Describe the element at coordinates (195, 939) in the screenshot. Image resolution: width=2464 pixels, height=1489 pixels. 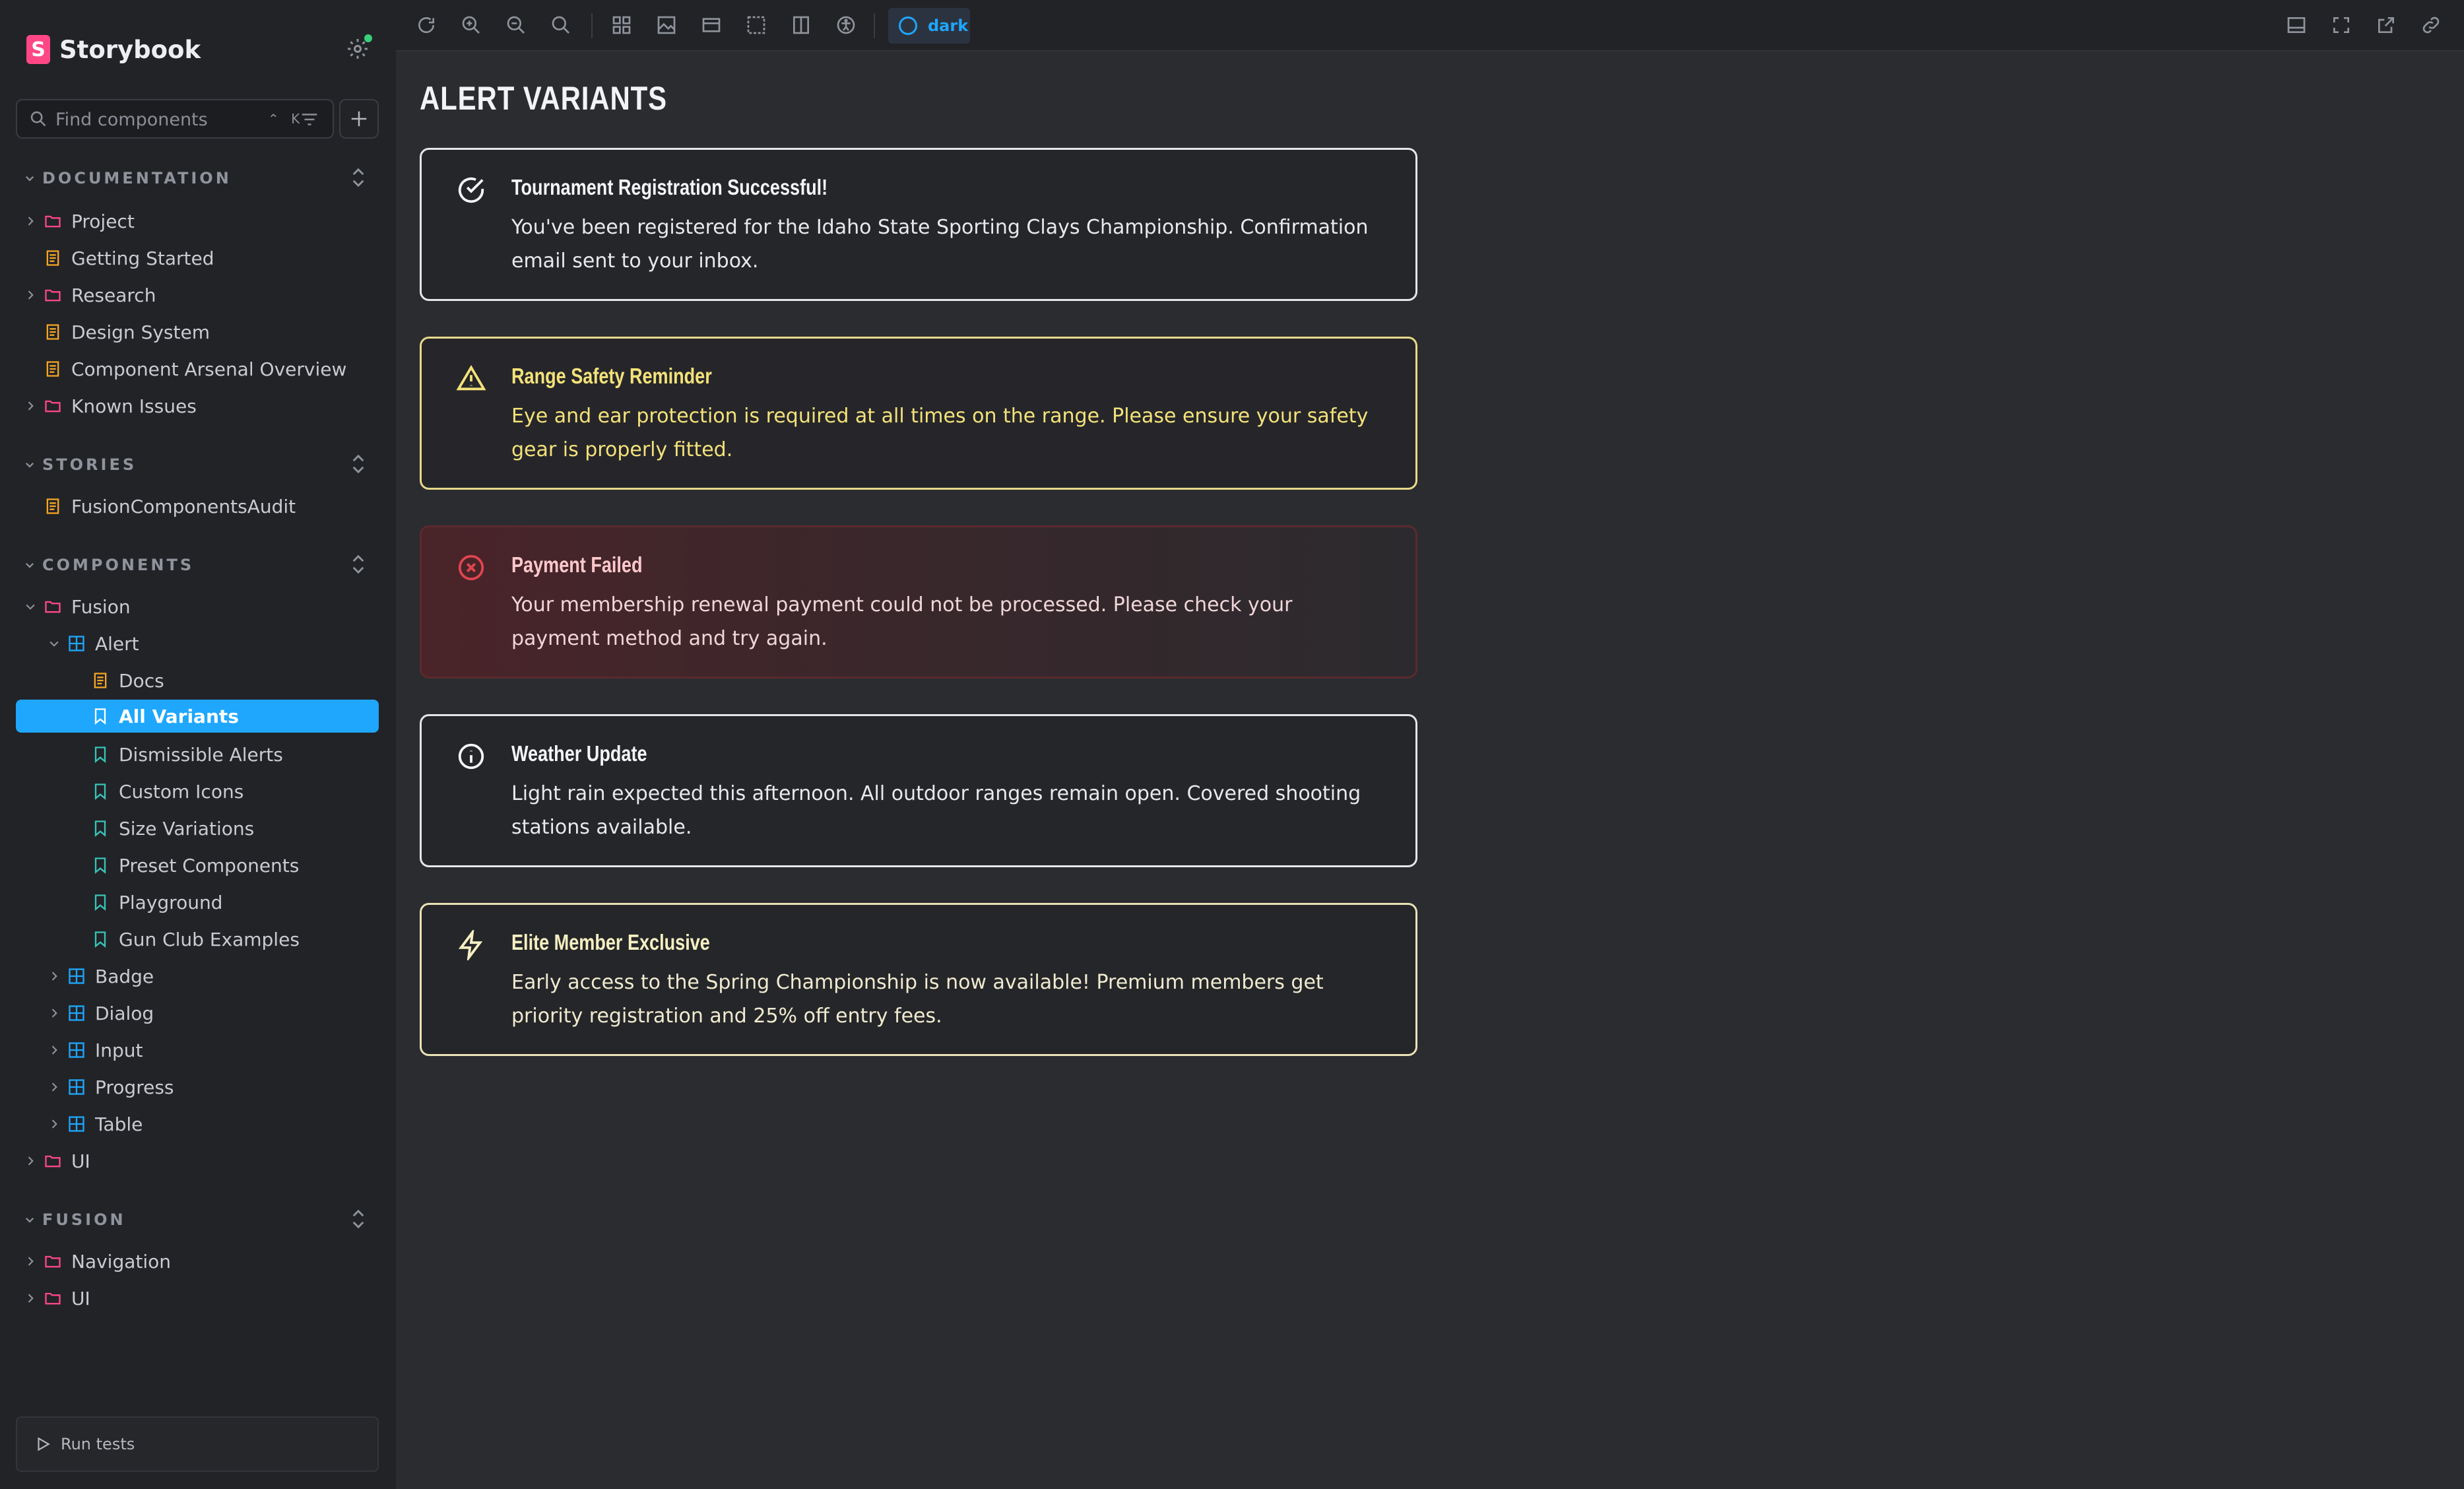
I see `sidebar-item-gun-club-examples: Gun Club Examples` at that location.